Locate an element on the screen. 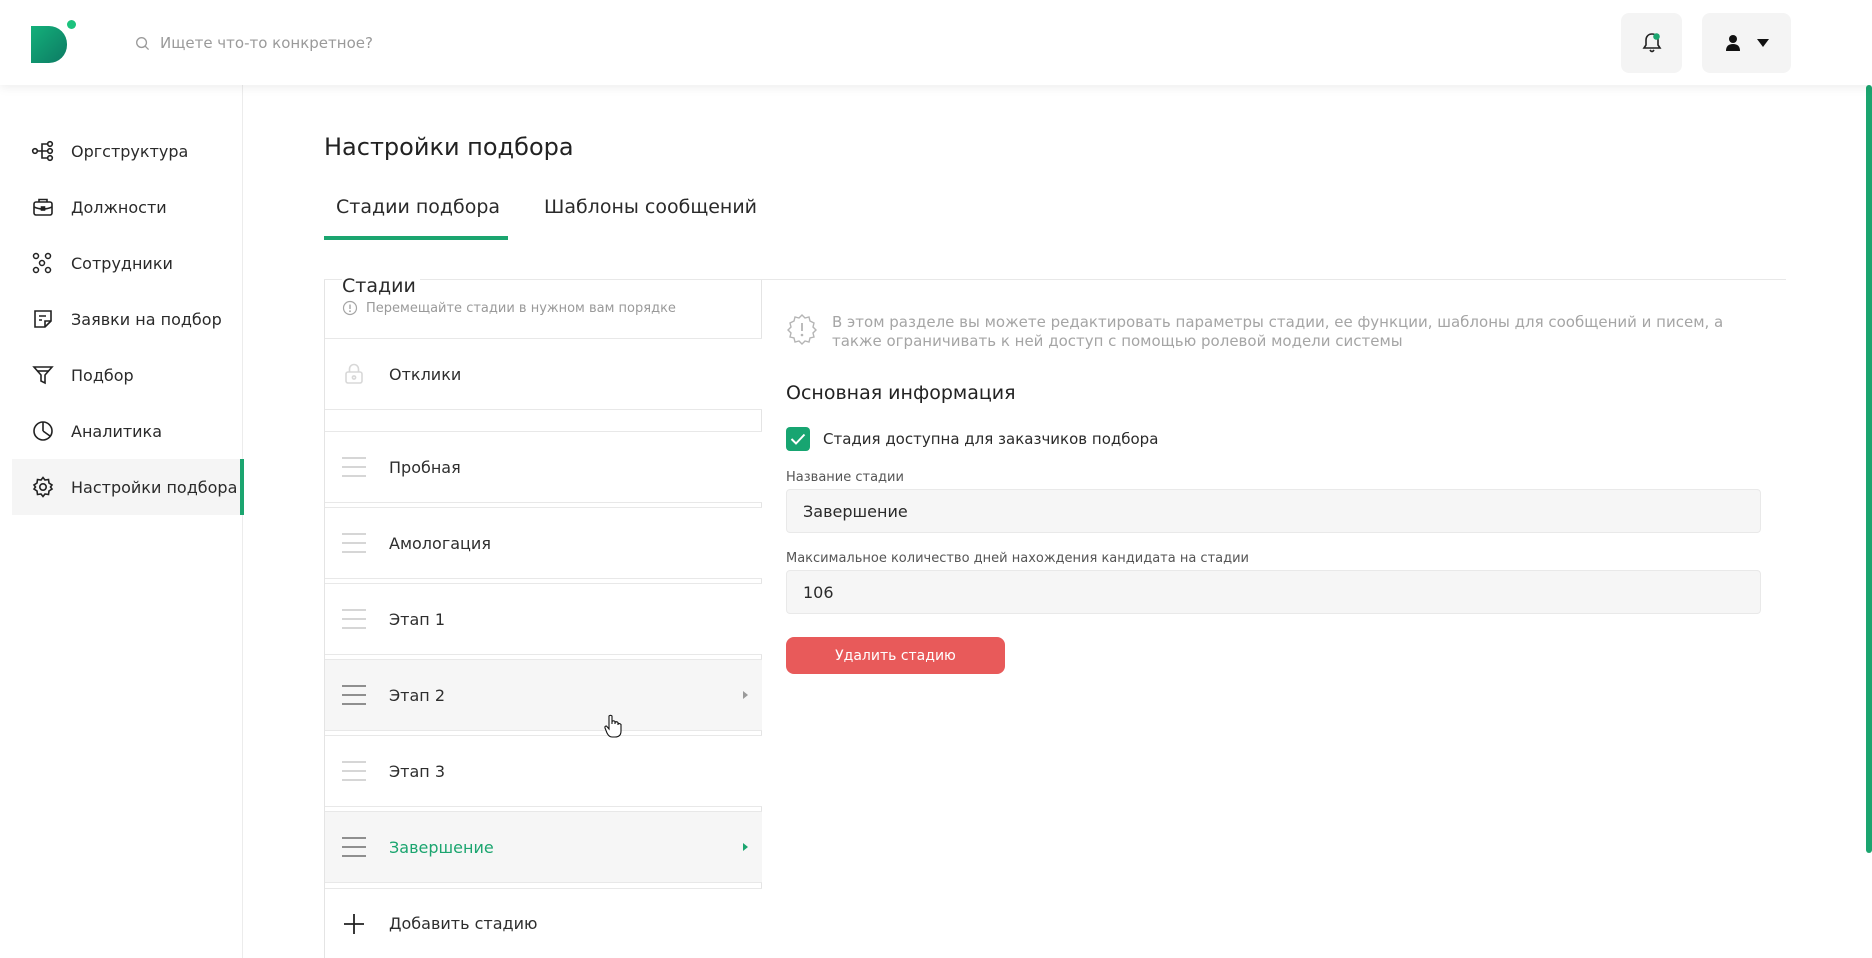  briefcase-icon is located at coordinates (43, 207).